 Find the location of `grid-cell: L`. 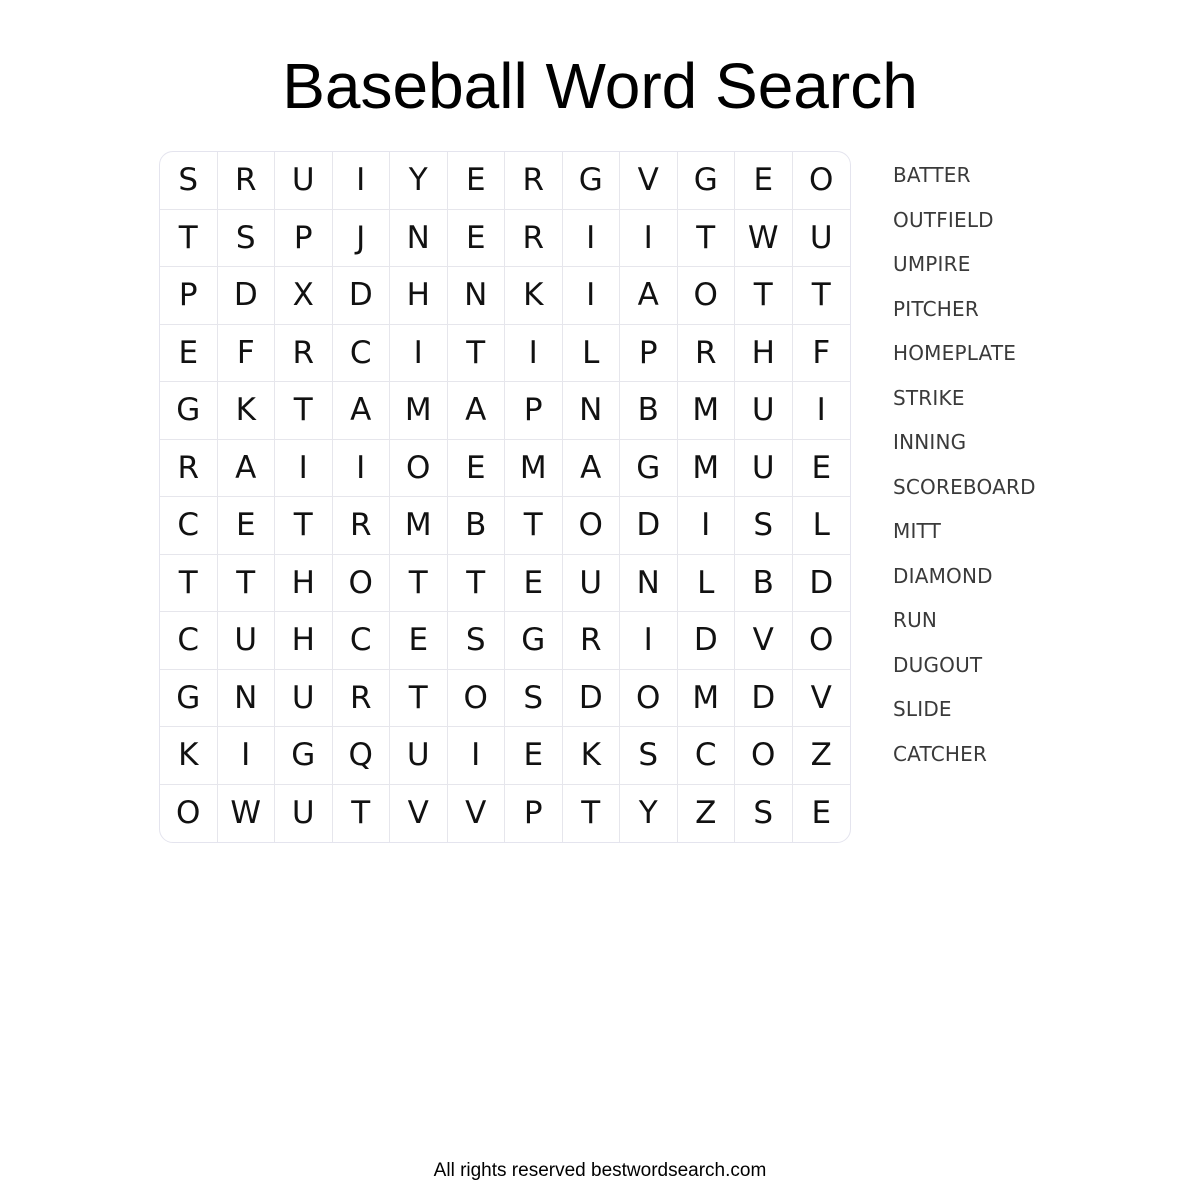

grid-cell: L is located at coordinates (706, 583).